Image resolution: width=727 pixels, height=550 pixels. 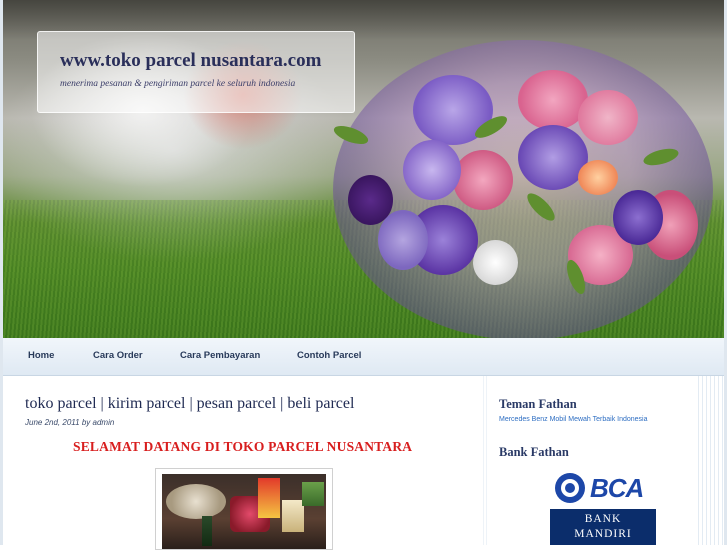 I want to click on widget-title-bank: Bank Fathan, so click(x=534, y=452).